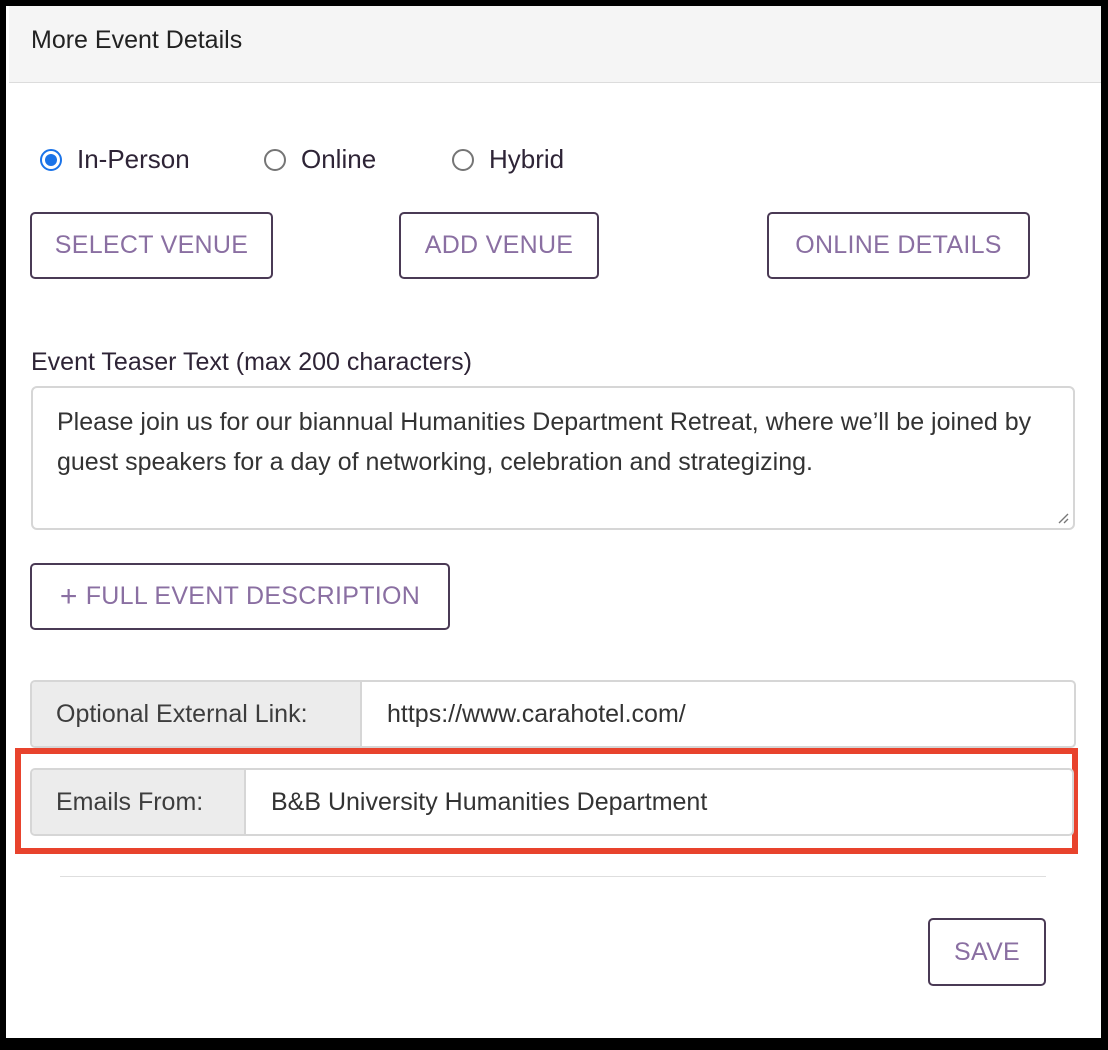 The height and width of the screenshot is (1050, 1108). I want to click on radio-in-person: In-Person, so click(115, 159).